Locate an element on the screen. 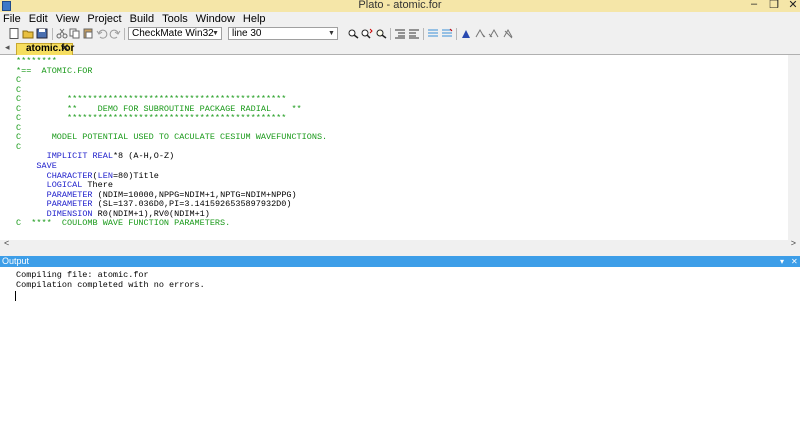  copy-icon is located at coordinates (75, 33).